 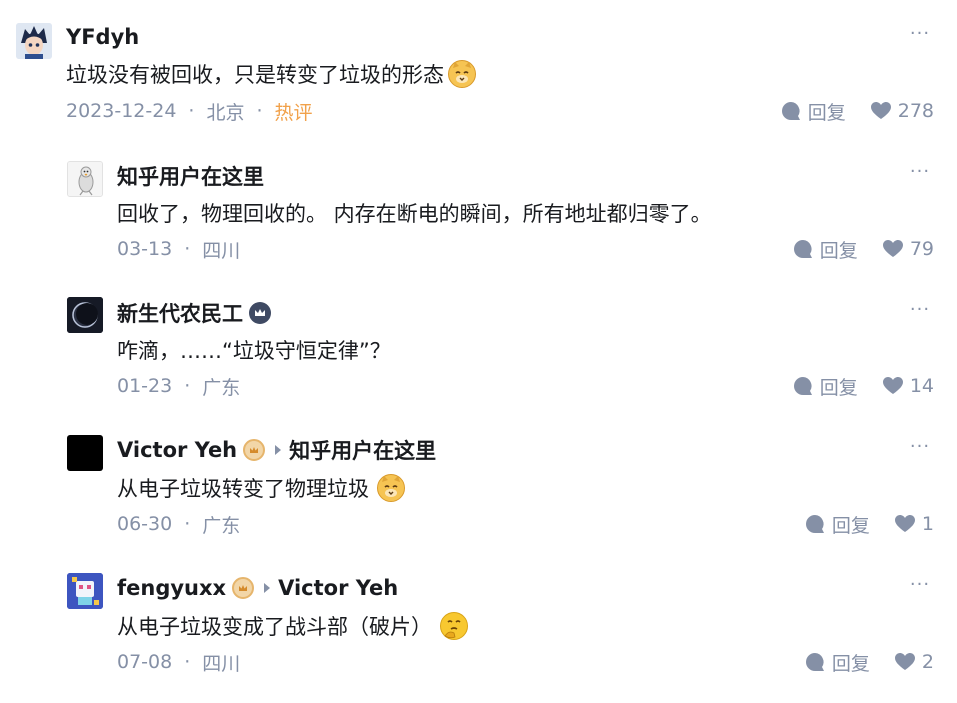 What do you see at coordinates (255, 75) in the screenshot?
I see `comment-text: 垃圾没有被回收，只是转变了垃圾的形态` at bounding box center [255, 75].